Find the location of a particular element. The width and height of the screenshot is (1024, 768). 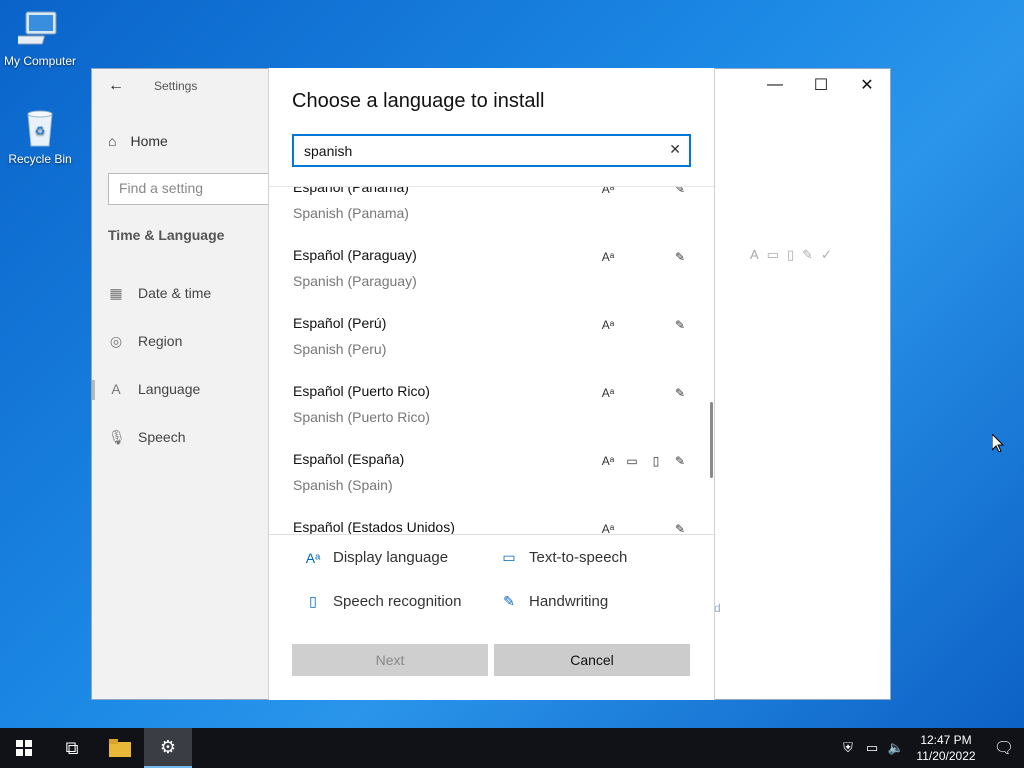

sidebar-item-date-time: ▦ Date & time is located at coordinates (159, 293).